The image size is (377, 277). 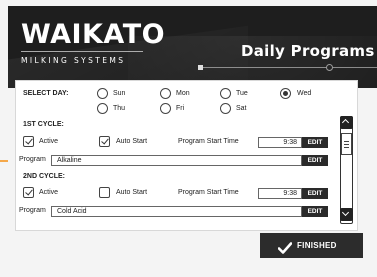 What do you see at coordinates (225, 108) in the screenshot?
I see `radio-sat` at bounding box center [225, 108].